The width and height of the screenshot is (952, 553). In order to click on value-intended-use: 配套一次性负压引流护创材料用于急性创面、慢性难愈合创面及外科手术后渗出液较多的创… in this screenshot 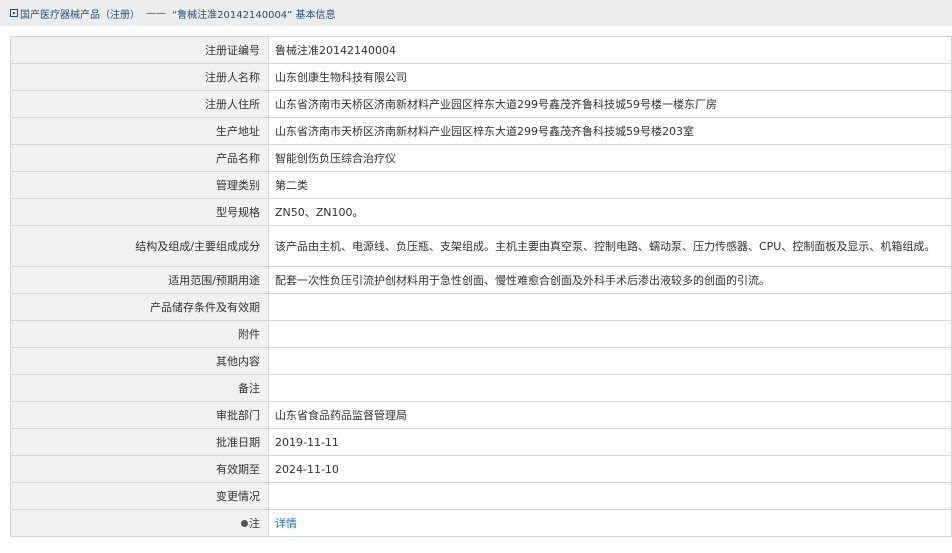, I will do `click(610, 280)`.